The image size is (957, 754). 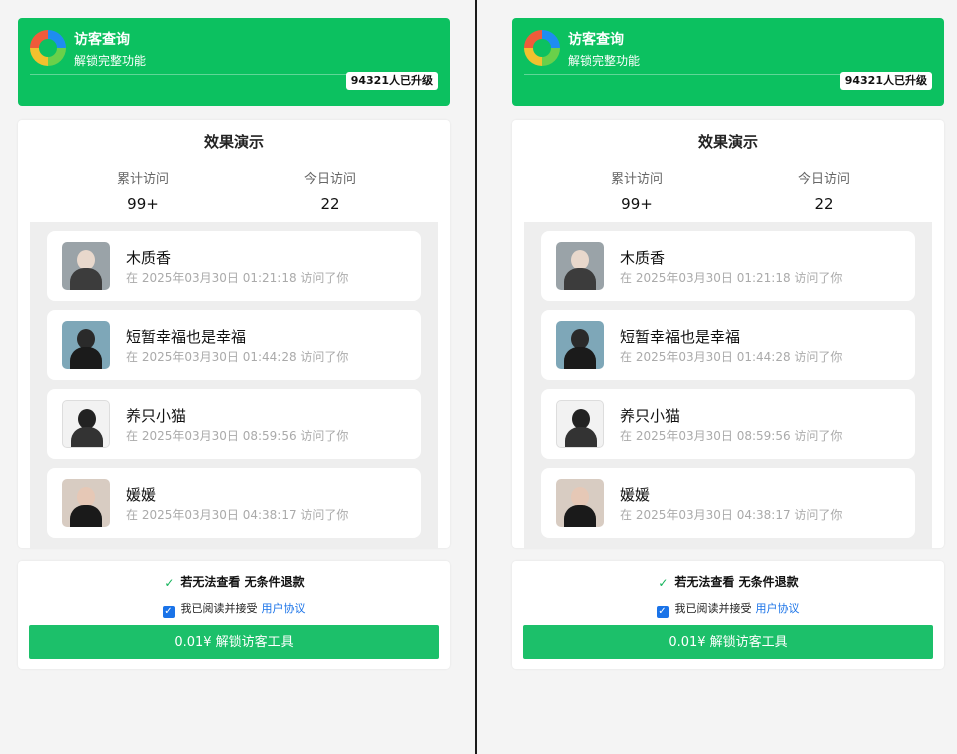 What do you see at coordinates (476, 377) in the screenshot?
I see `screen-divider` at bounding box center [476, 377].